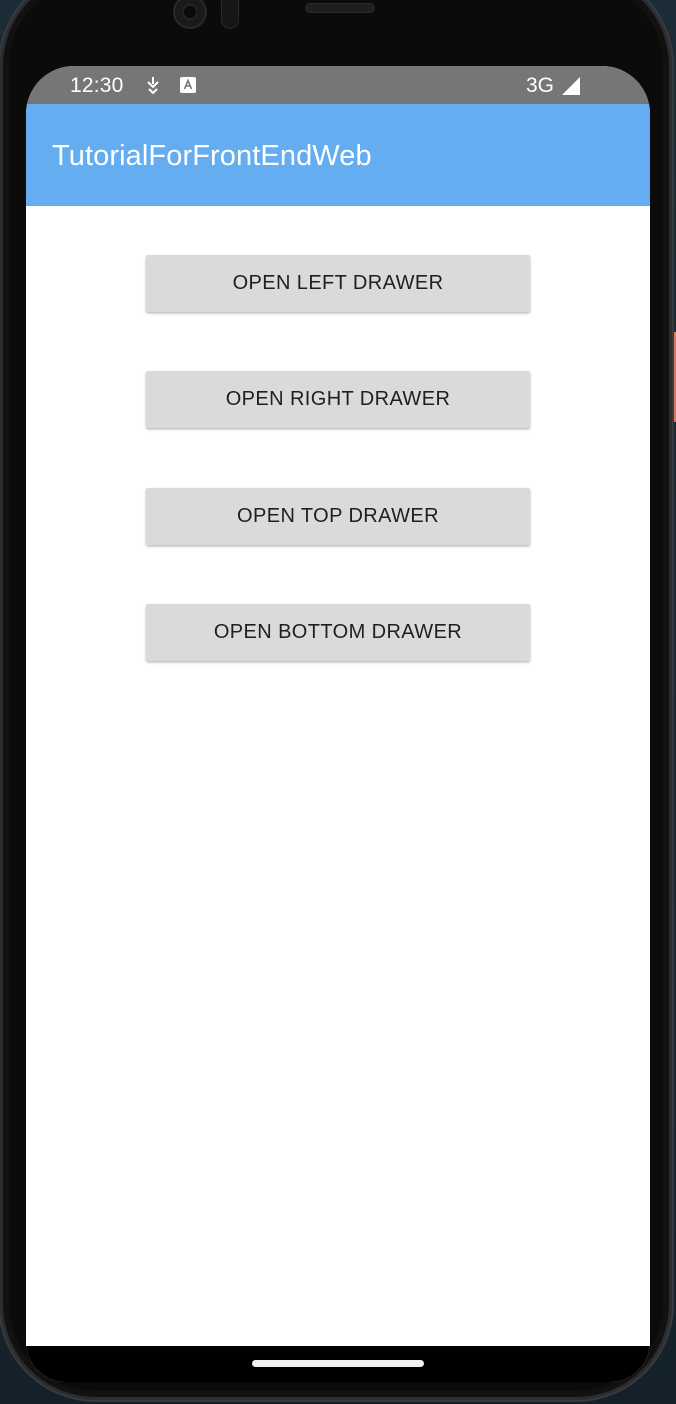 This screenshot has height=1404, width=676. Describe the element at coordinates (340, 8) in the screenshot. I see `earpiece-speaker` at that location.